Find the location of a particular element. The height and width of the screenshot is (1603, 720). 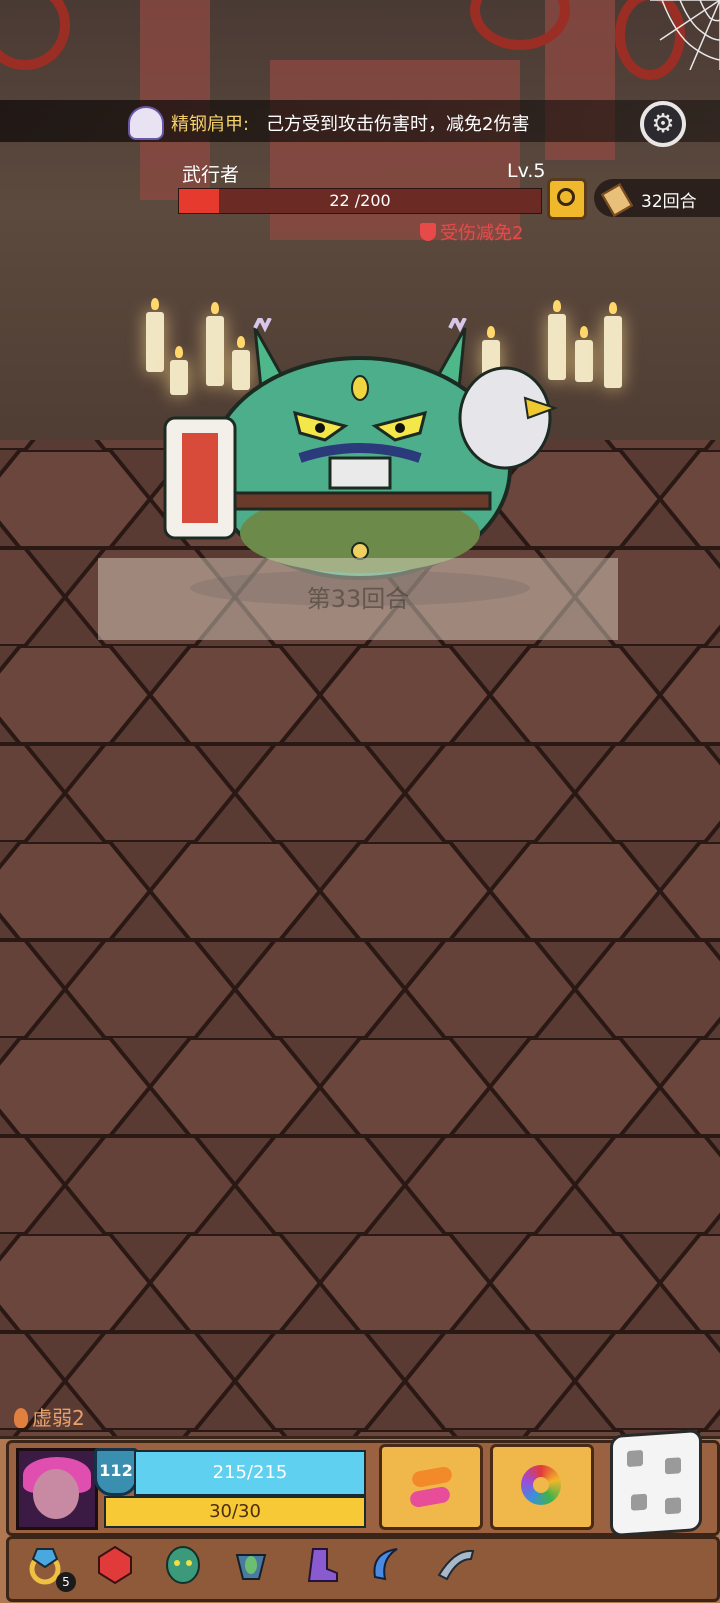

swap-button is located at coordinates (431, 1487).